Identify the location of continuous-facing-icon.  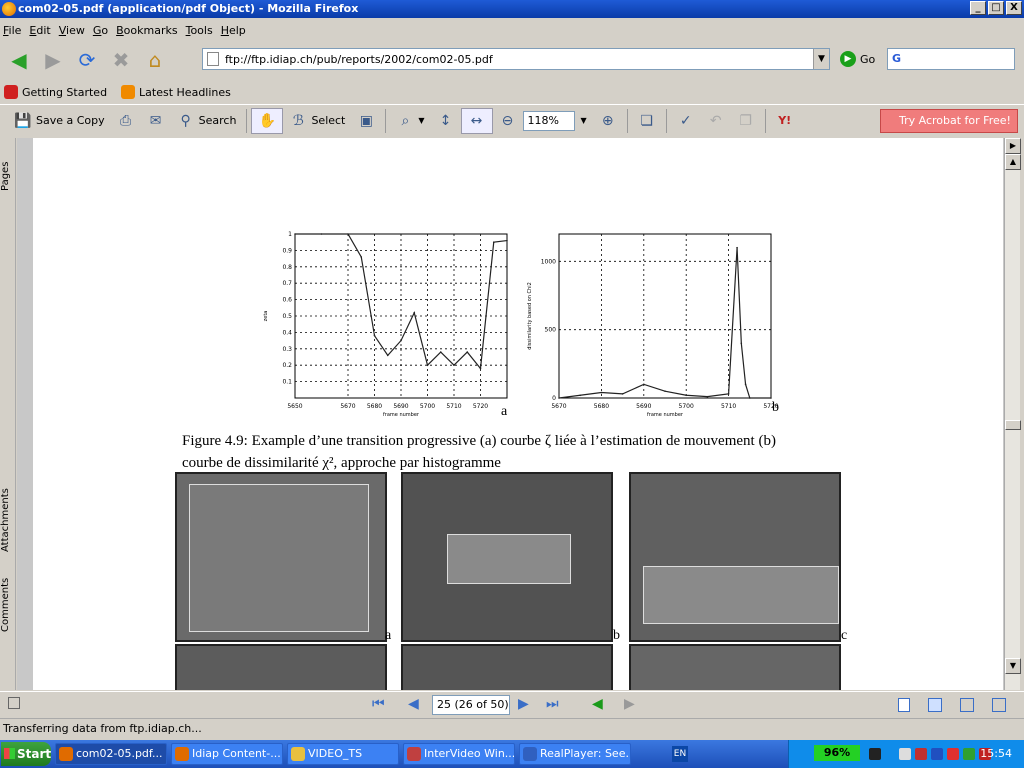
(999, 705).